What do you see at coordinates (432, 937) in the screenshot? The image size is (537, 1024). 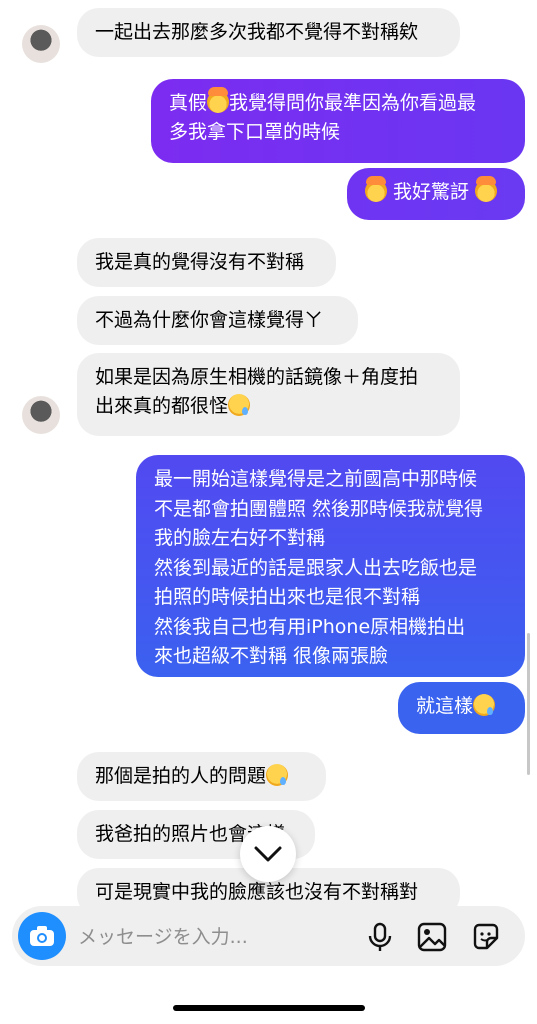 I see `gallery-icon` at bounding box center [432, 937].